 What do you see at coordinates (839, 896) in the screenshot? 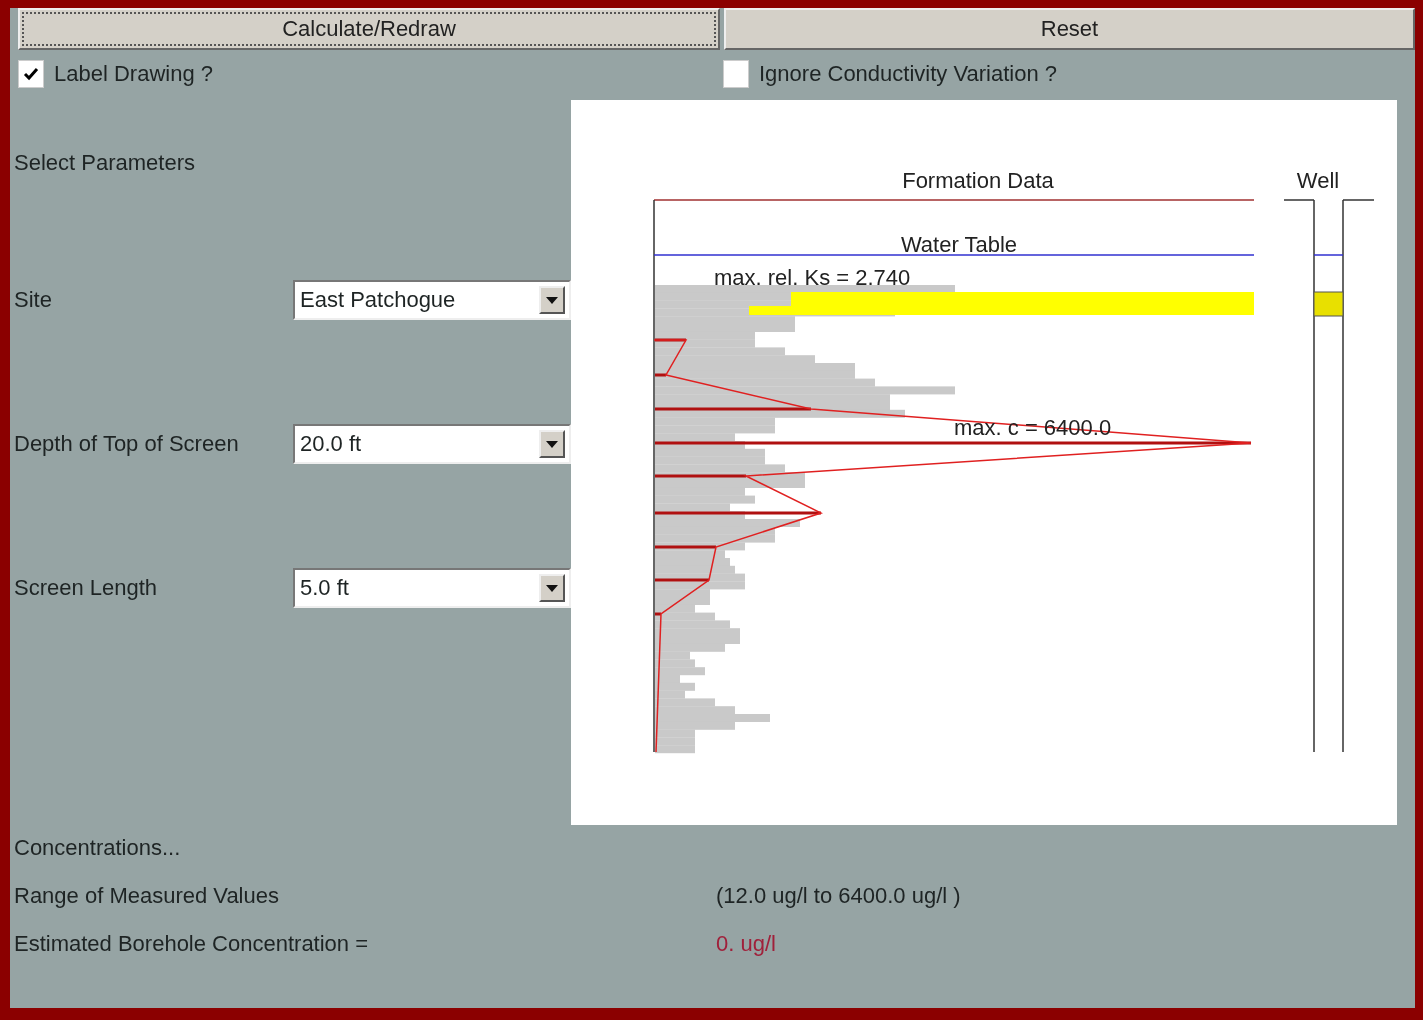
I see `result-value: (12.0 ug/l to 6400.0 ug/l )` at bounding box center [839, 896].